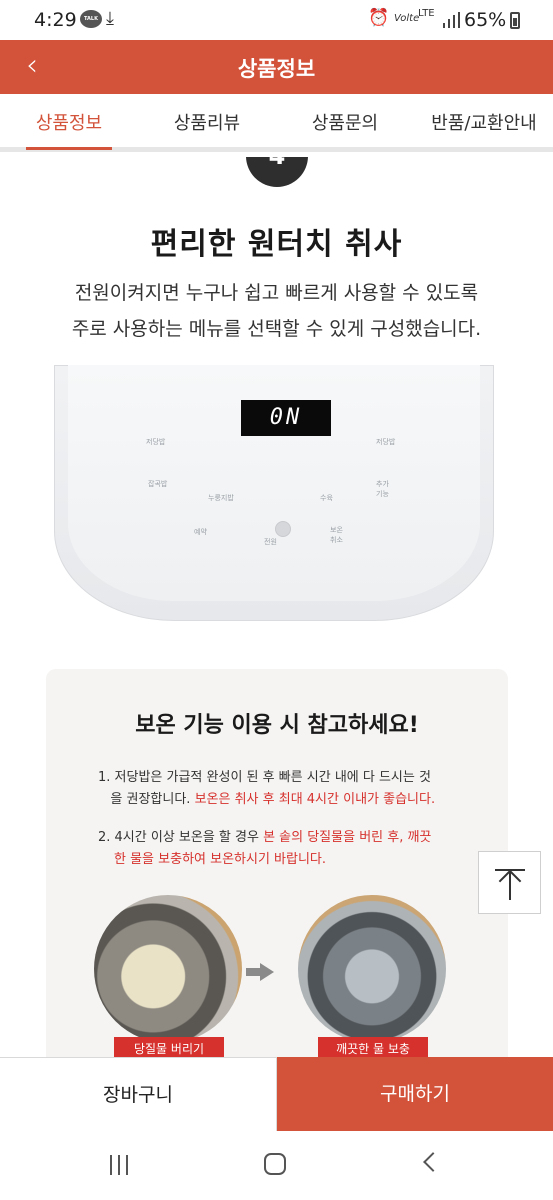 Image resolution: width=553 pixels, height=1200 pixels. What do you see at coordinates (152, 799) in the screenshot?
I see `notice-text: 을 권장합니다.` at bounding box center [152, 799].